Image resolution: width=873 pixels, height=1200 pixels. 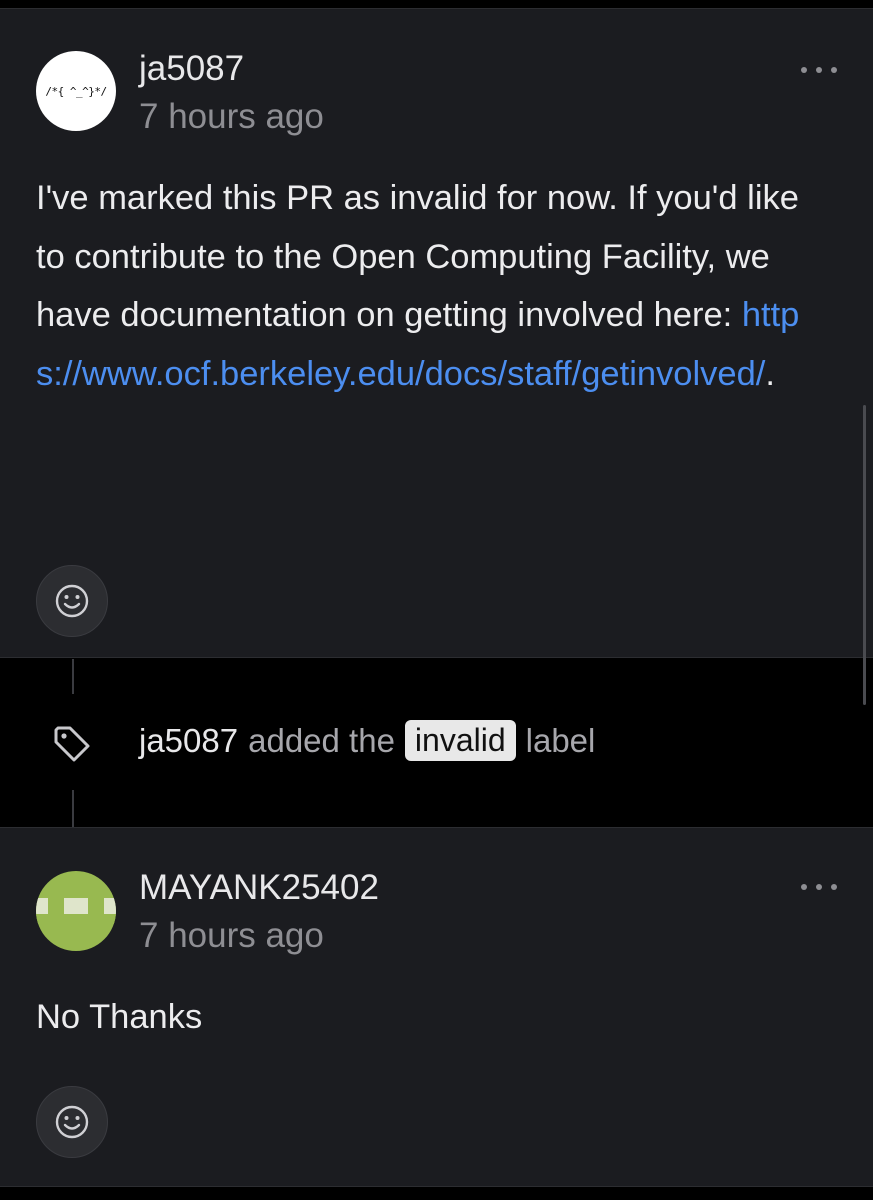 I want to click on comment-body-text: No Thanks, so click(x=119, y=1017).